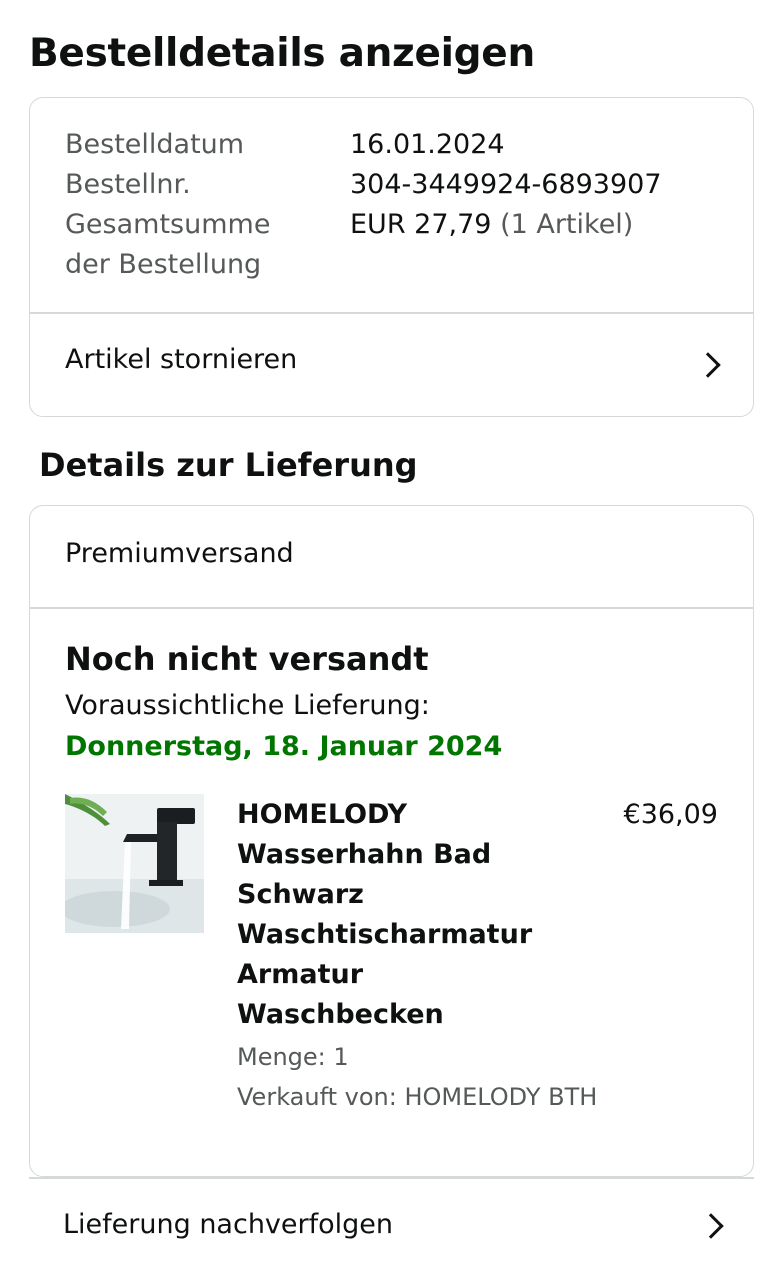  I want to click on order-date-value: 16.01.2024, so click(427, 144).